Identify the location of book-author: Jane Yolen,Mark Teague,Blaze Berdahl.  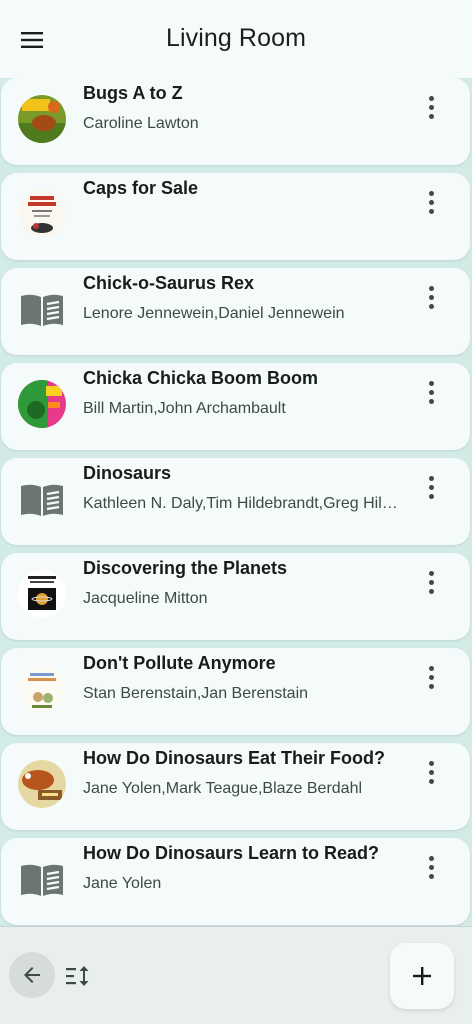
(223, 788).